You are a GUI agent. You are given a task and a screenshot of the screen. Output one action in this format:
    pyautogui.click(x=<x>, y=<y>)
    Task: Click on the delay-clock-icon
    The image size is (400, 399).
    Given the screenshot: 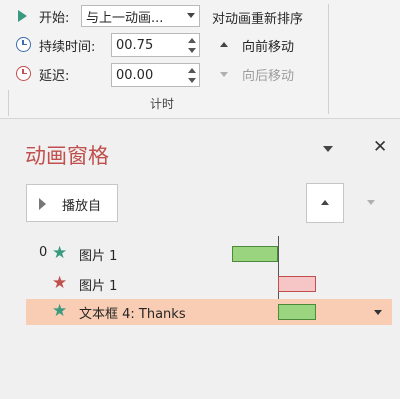 What is the action you would take?
    pyautogui.click(x=23, y=73)
    